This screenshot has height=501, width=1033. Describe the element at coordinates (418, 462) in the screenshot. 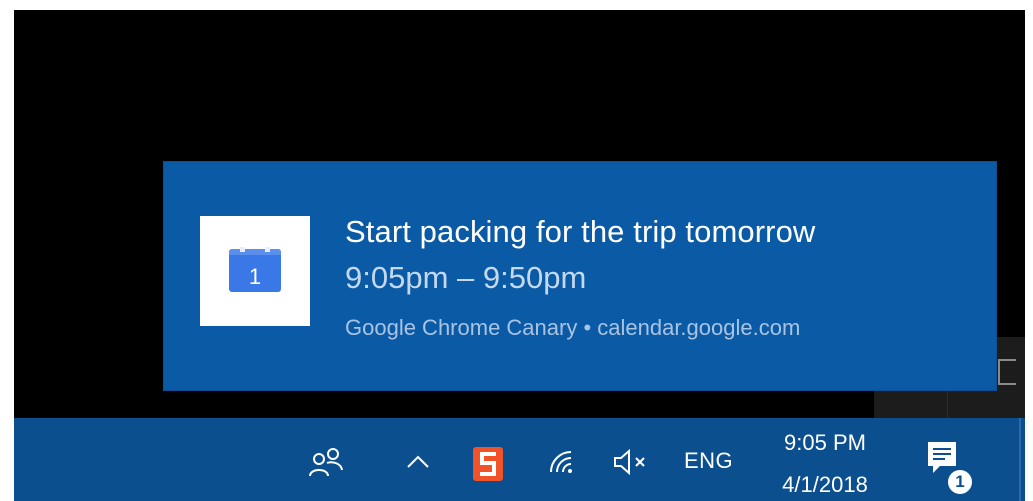

I see `chevron-up-icon` at that location.